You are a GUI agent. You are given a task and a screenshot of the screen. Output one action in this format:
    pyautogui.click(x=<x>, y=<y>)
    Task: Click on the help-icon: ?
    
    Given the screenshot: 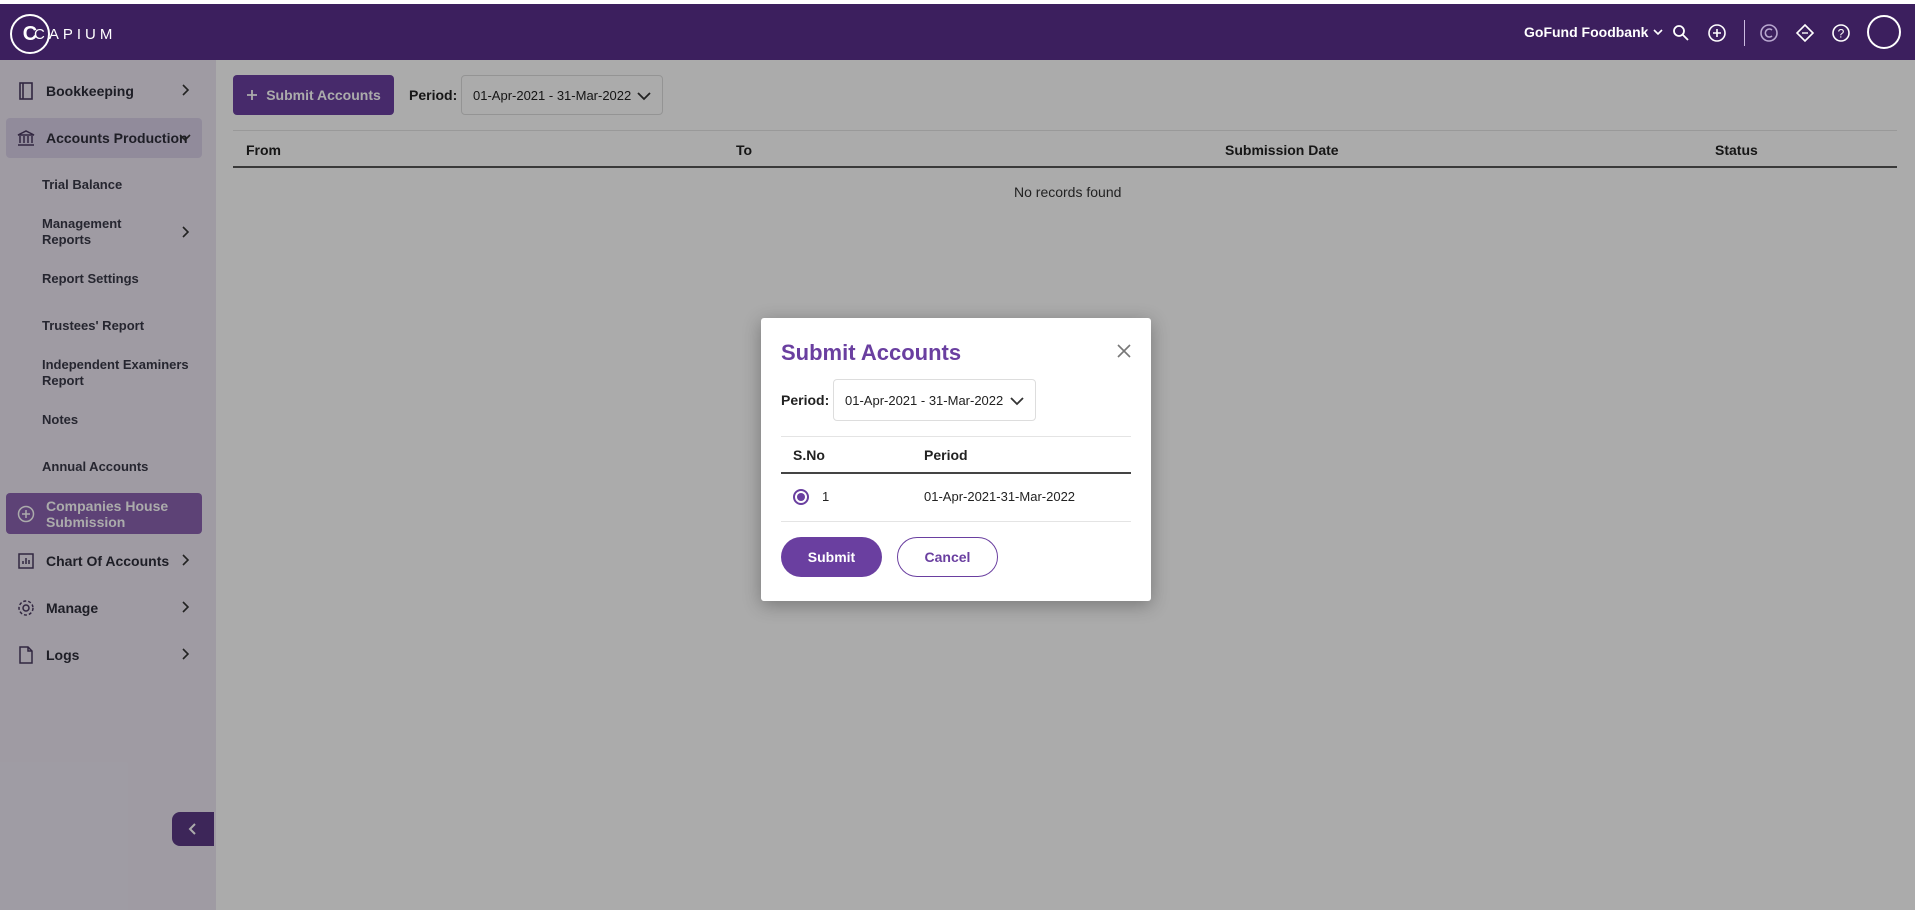 What is the action you would take?
    pyautogui.click(x=1841, y=33)
    